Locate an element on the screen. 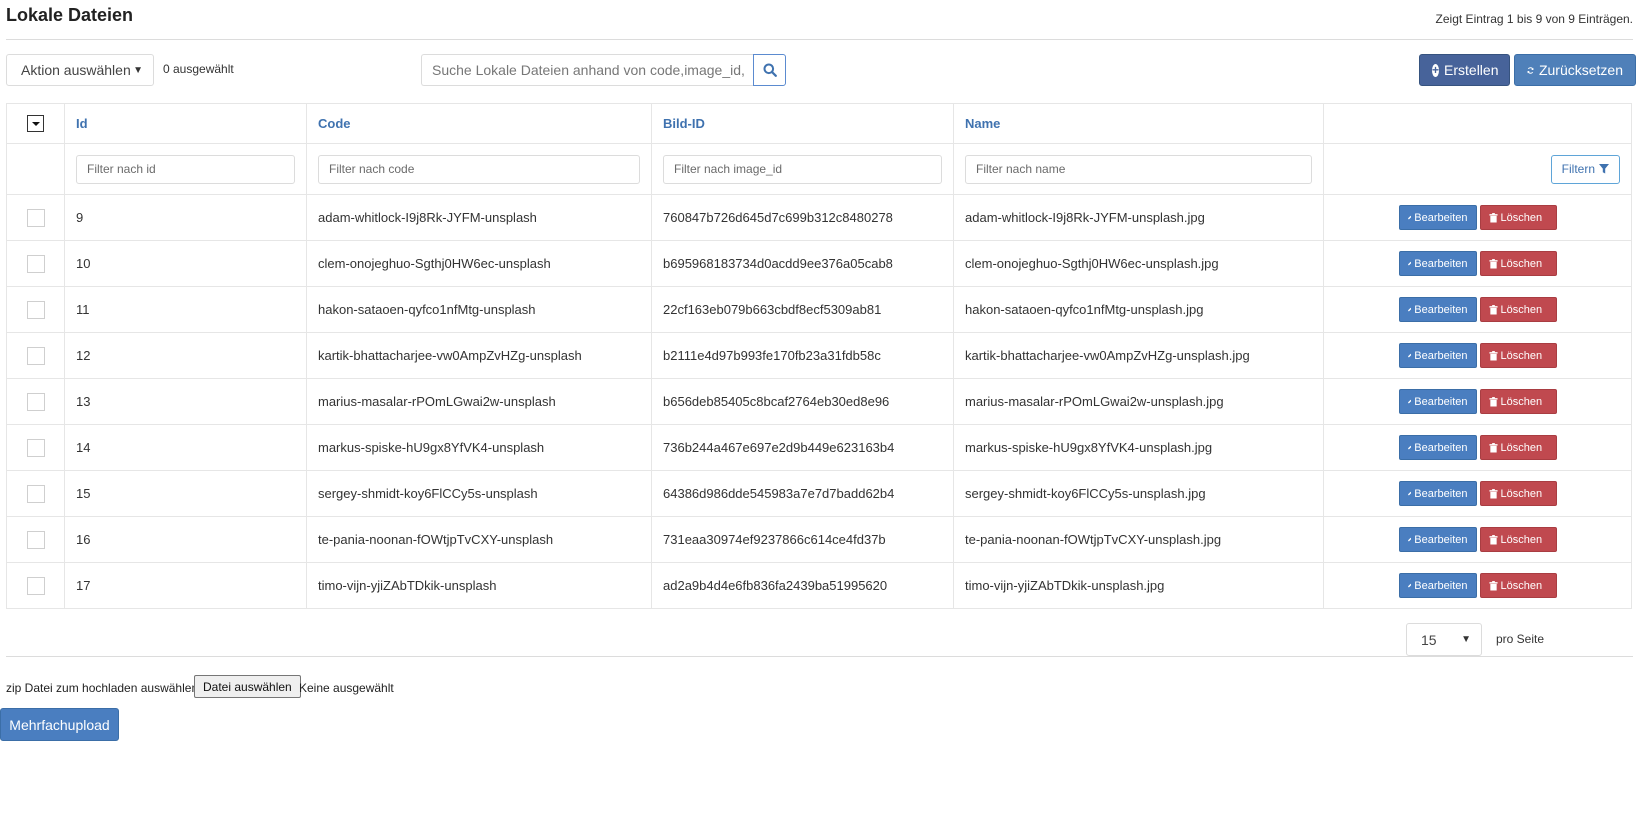  filter-code-input is located at coordinates (479, 169).